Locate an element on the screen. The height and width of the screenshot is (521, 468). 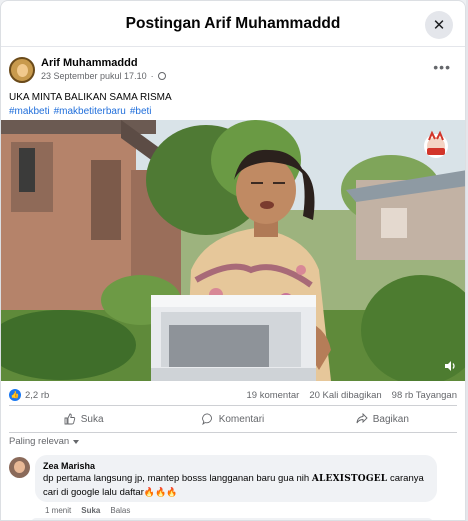
comment-like-button: Suka is located at coordinates (90, 510).